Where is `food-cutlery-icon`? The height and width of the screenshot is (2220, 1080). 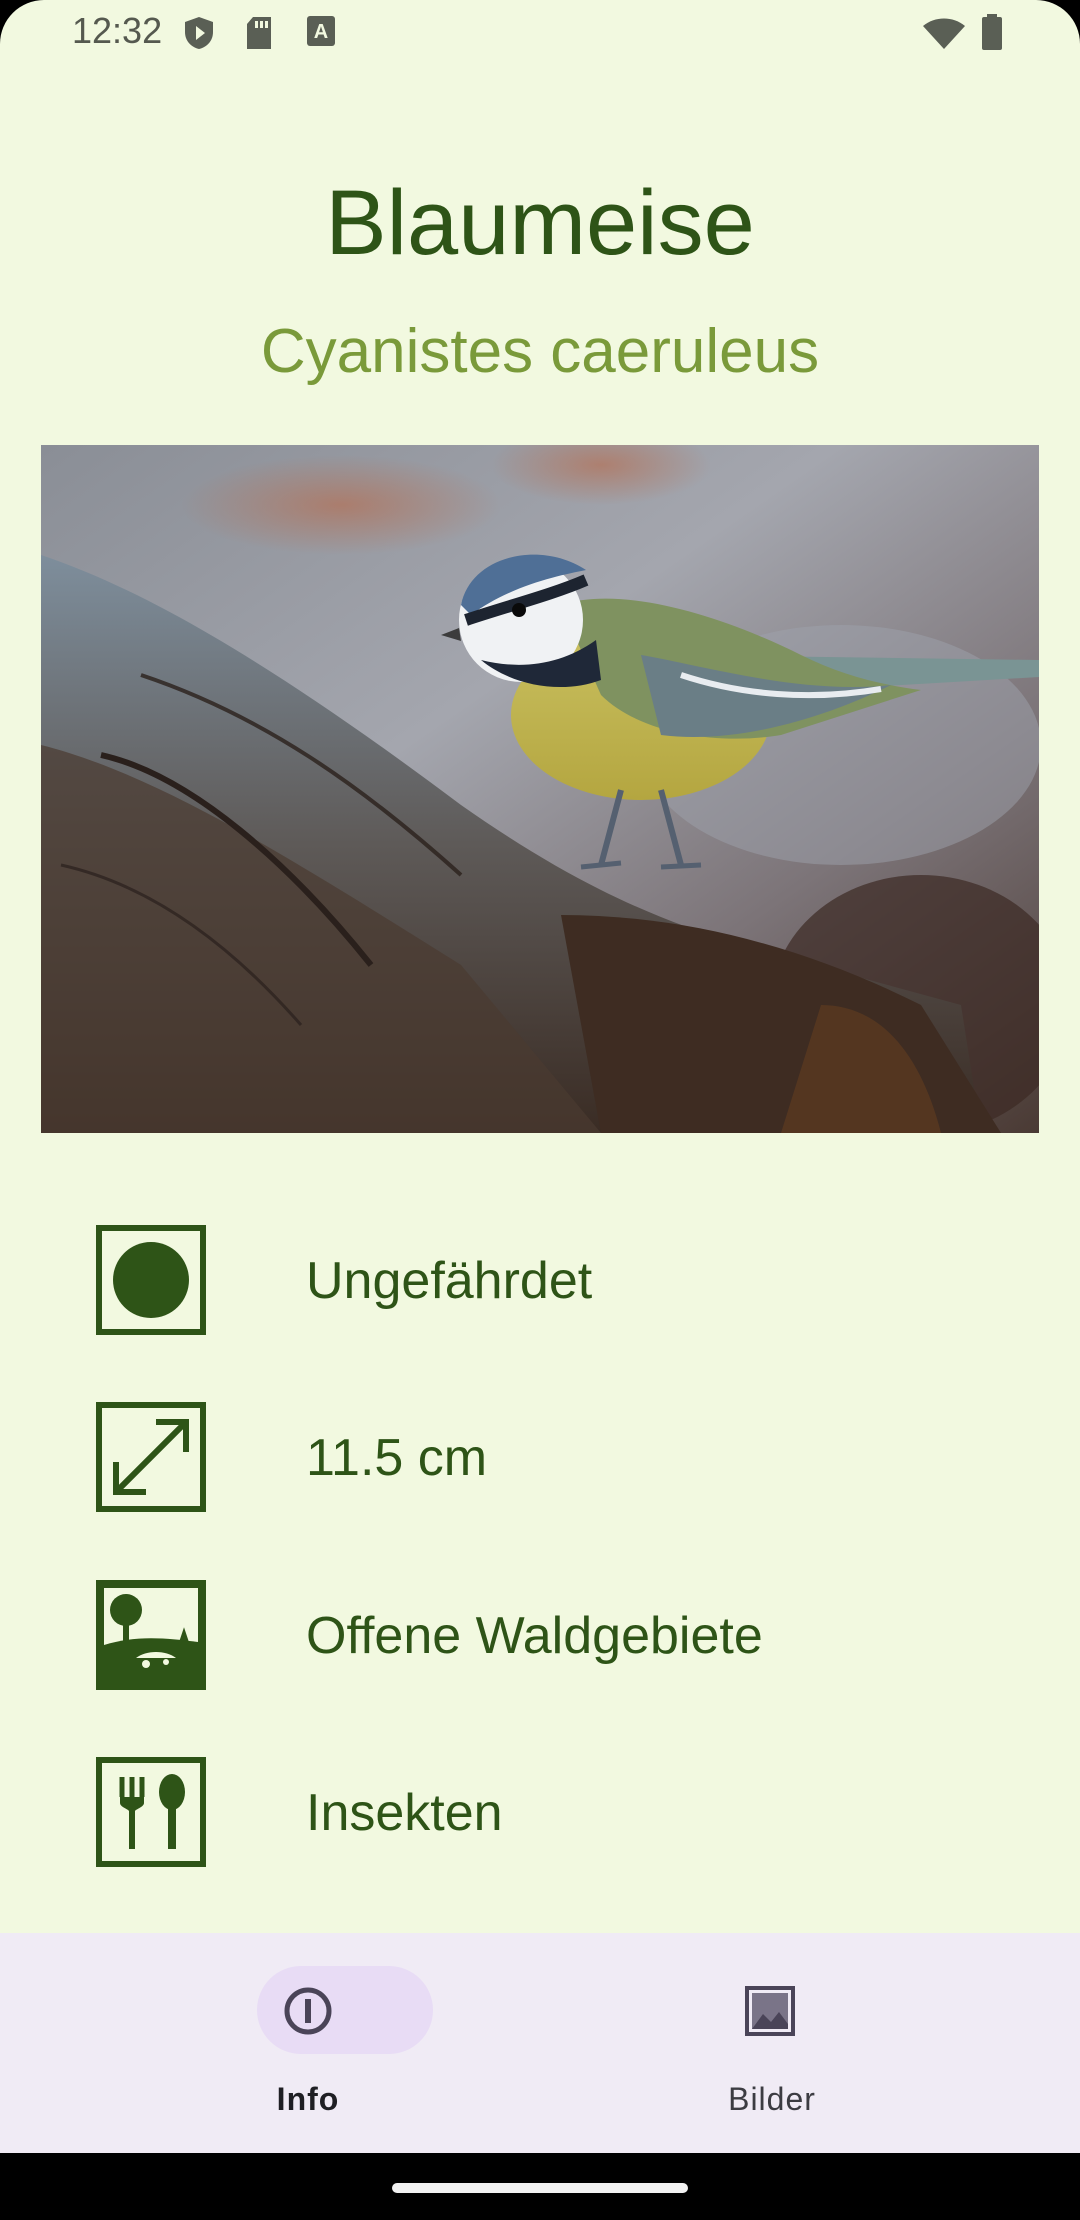
food-cutlery-icon is located at coordinates (151, 1812).